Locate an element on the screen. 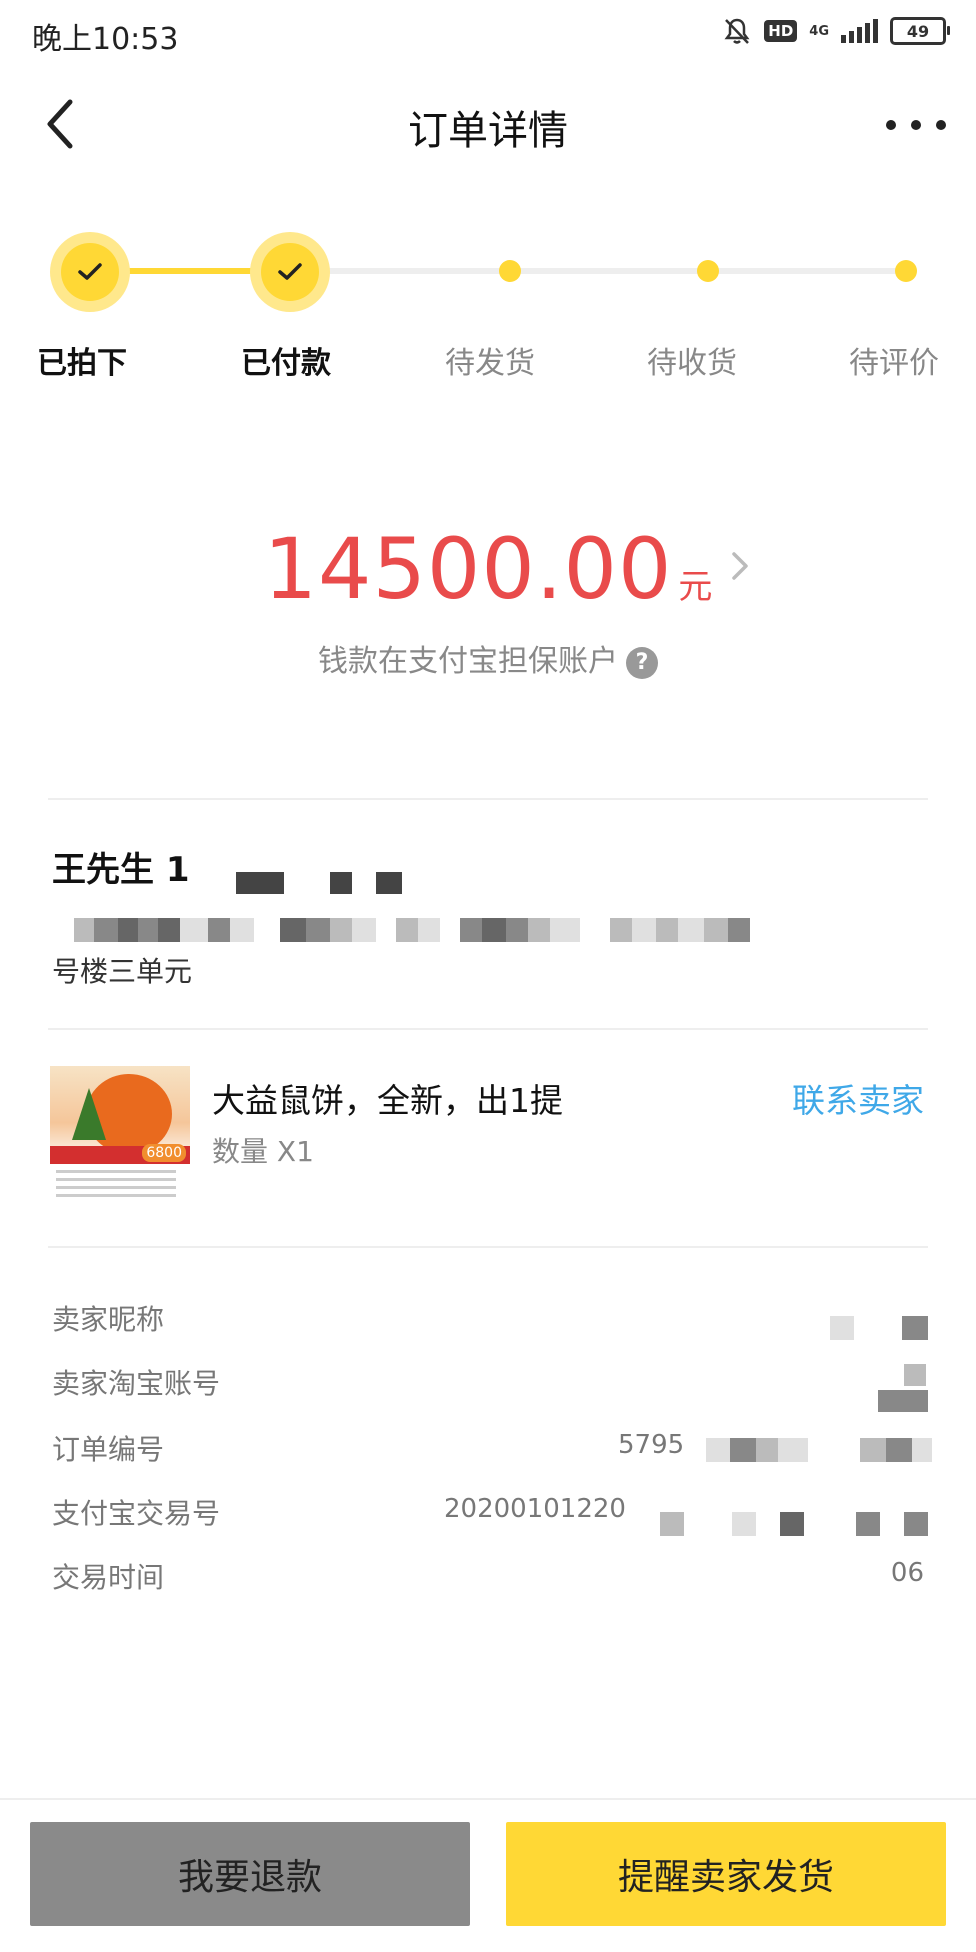 The height and width of the screenshot is (1952, 976). remind-seller-ship-button: 提醒卖家发货 is located at coordinates (726, 1874).